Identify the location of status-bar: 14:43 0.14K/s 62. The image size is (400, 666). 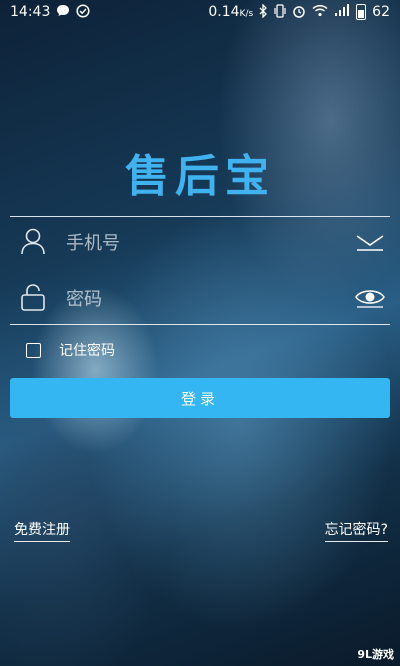
(200, 12).